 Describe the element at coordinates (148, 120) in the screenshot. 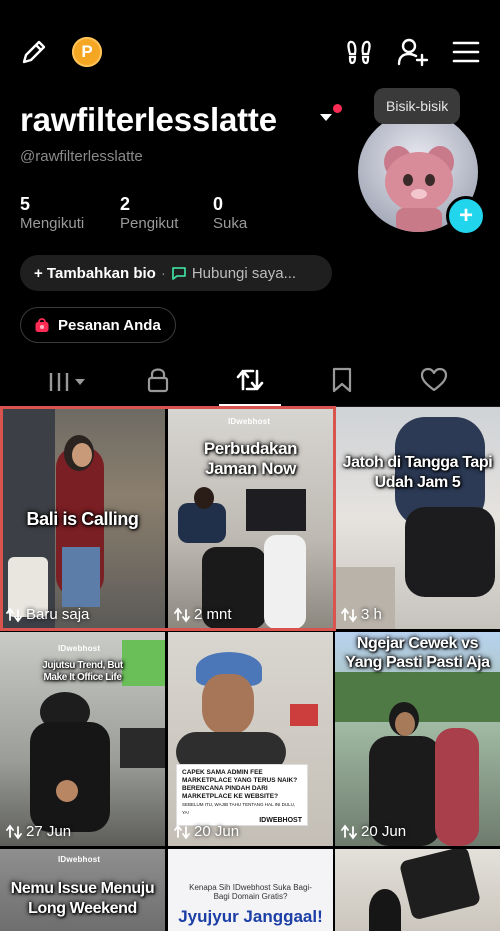

I see `username: rawfilterlesslatte` at that location.